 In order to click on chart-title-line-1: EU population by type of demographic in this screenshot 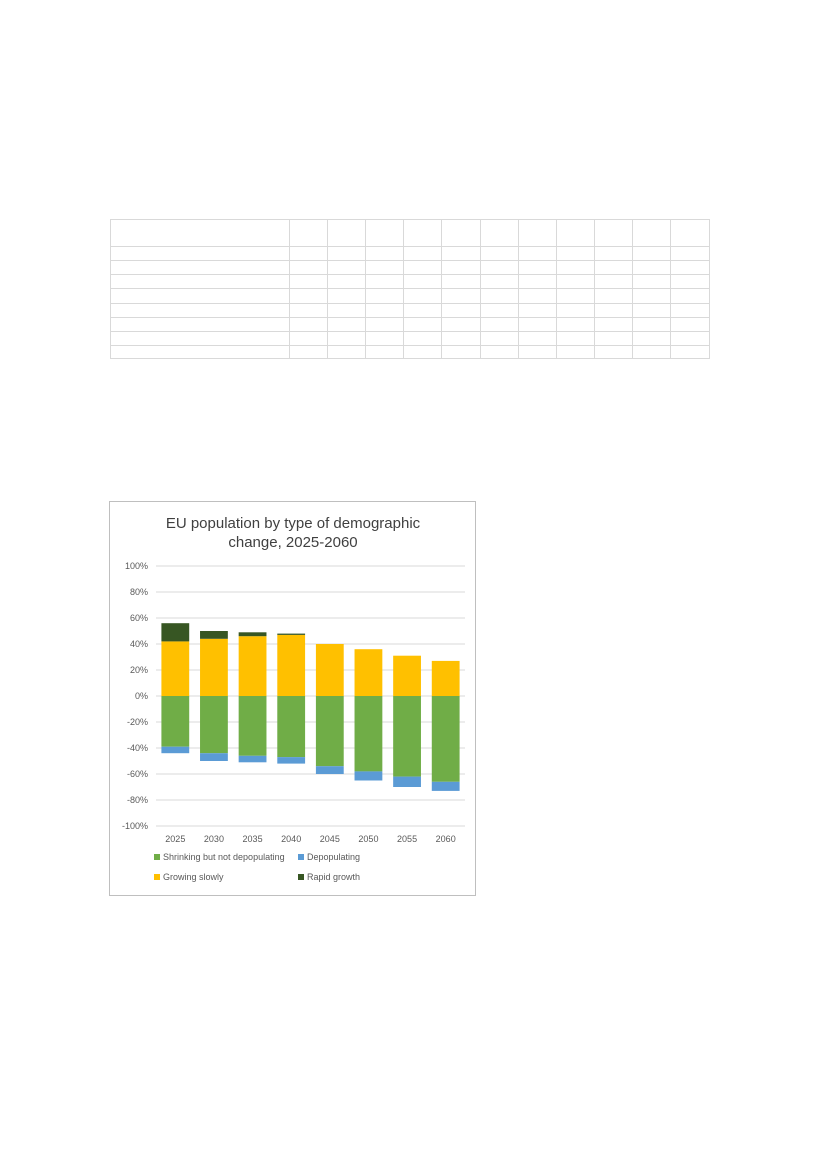, I will do `click(293, 523)`.